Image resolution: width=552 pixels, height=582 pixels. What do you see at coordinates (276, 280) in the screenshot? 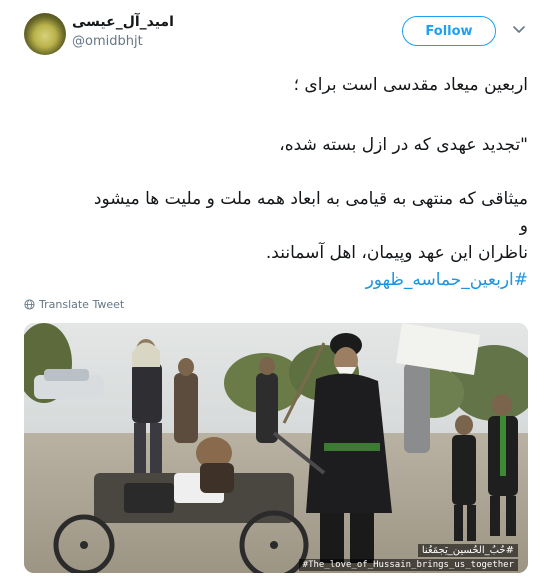
I see `hashtag-link: #اربعین_حماسه_ظهور` at bounding box center [276, 280].